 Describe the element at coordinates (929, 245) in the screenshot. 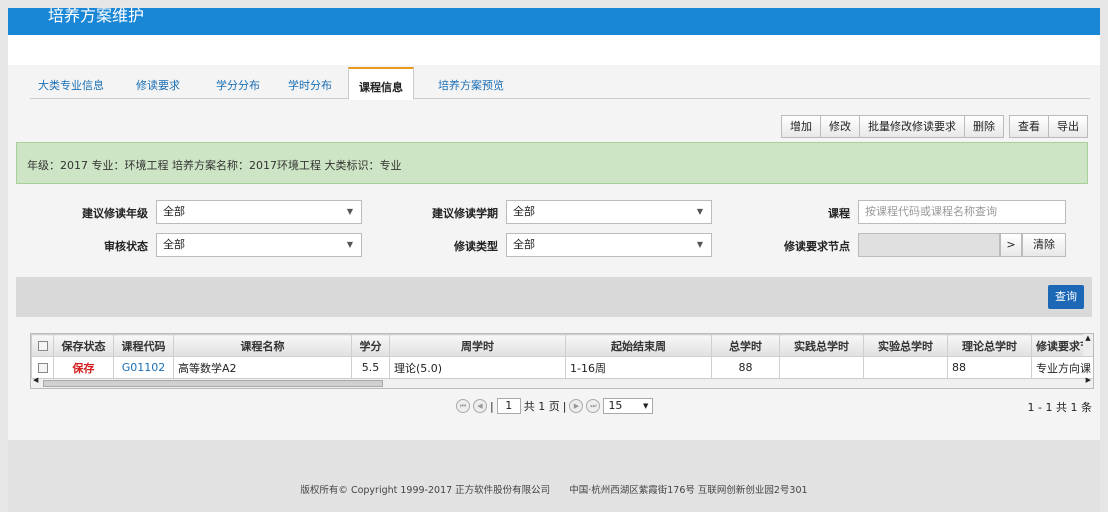

I see `node-input` at that location.